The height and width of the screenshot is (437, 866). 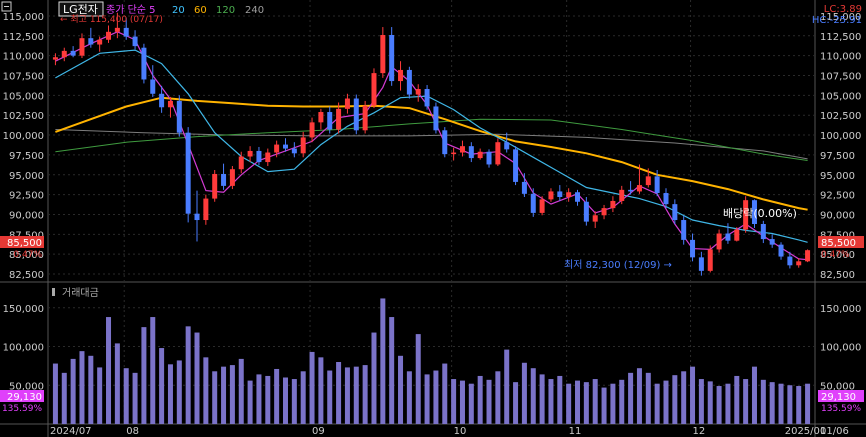 I want to click on price-tick-right: 82,500, so click(x=837, y=275).